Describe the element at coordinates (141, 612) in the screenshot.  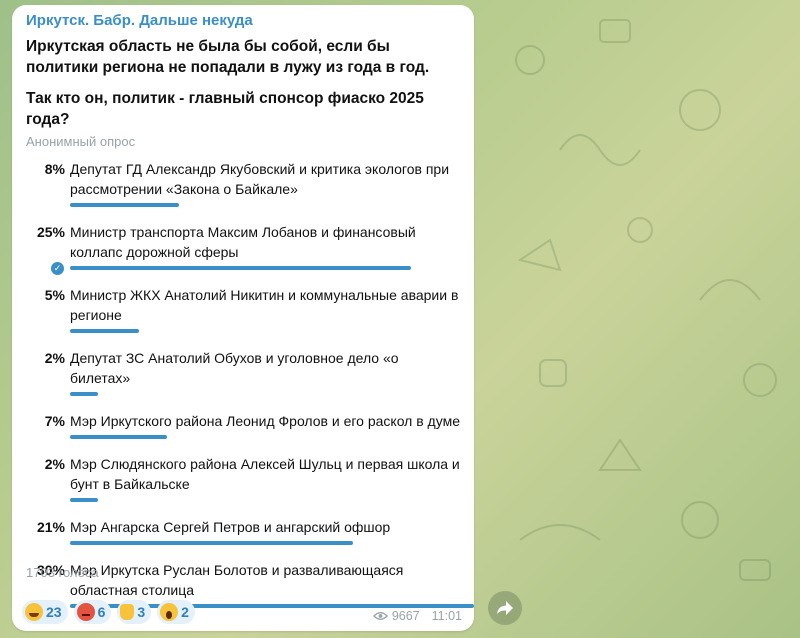
I see `reaction-count: 3` at that location.